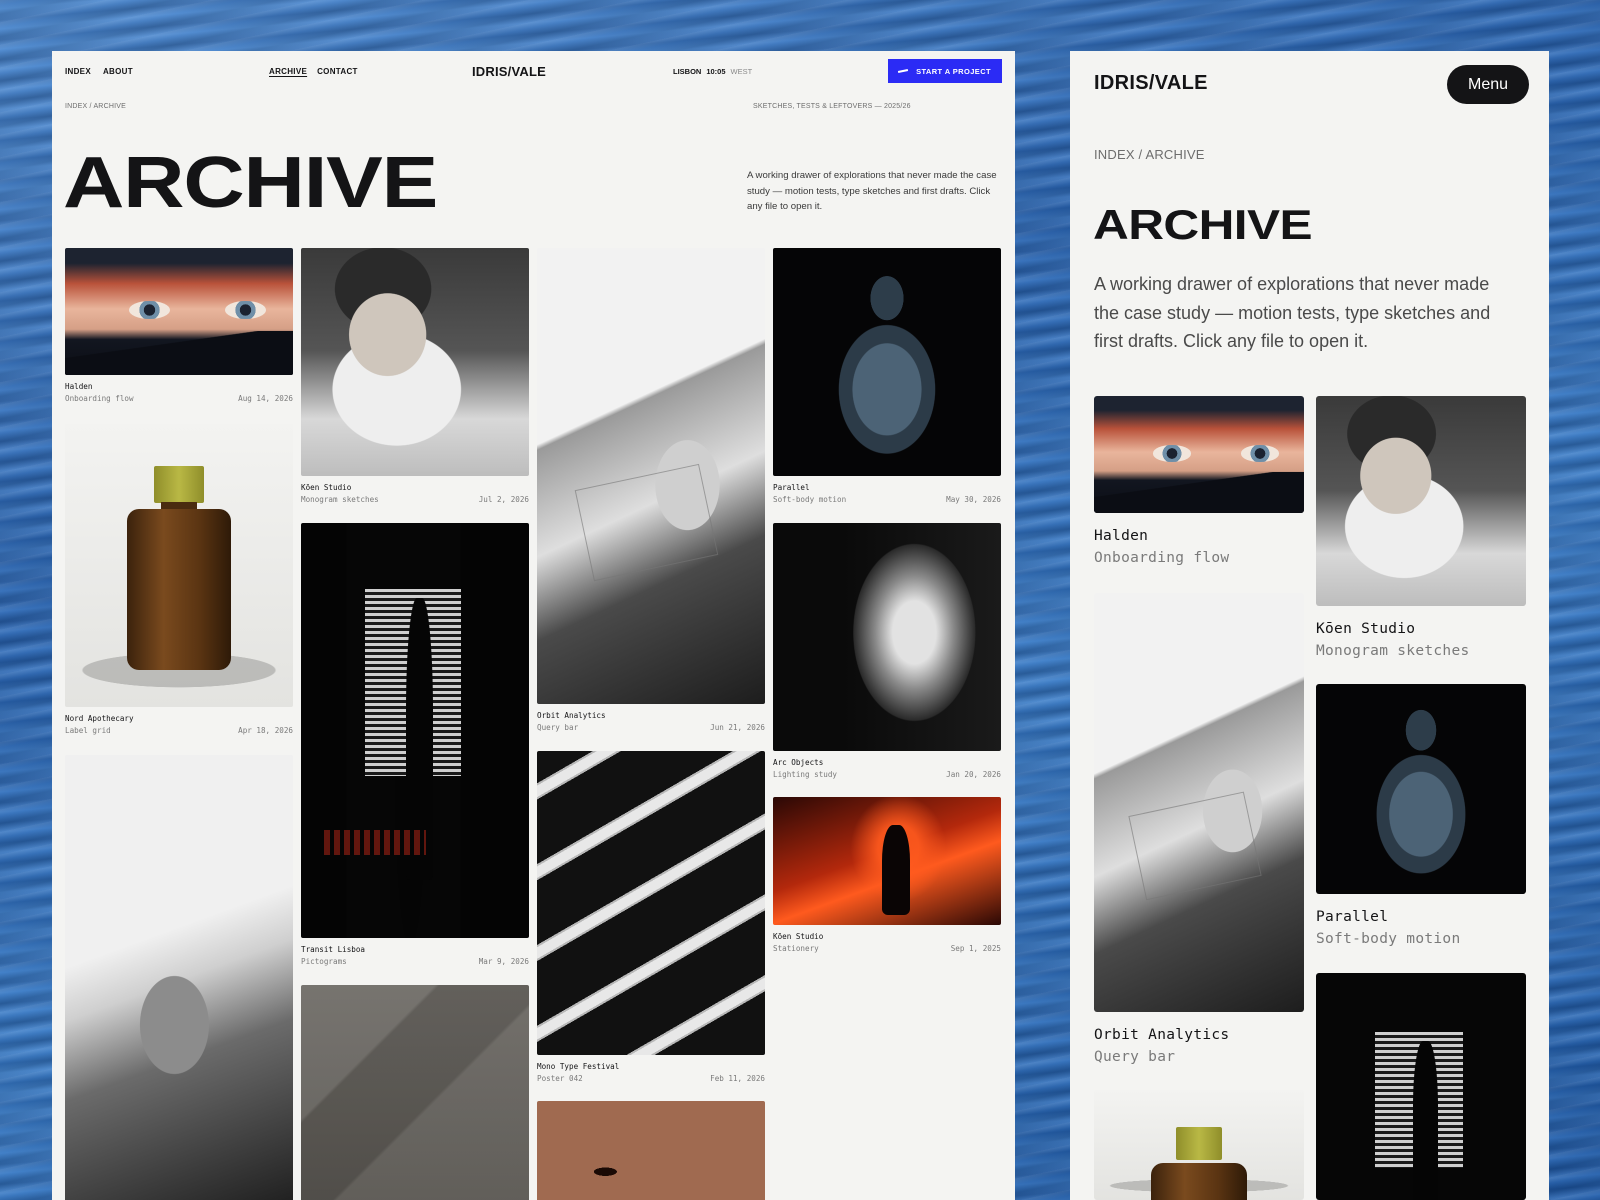 Image resolution: width=1600 pixels, height=1200 pixels. Describe the element at coordinates (99, 718) in the screenshot. I see `card-name: Nord Apothecary` at that location.